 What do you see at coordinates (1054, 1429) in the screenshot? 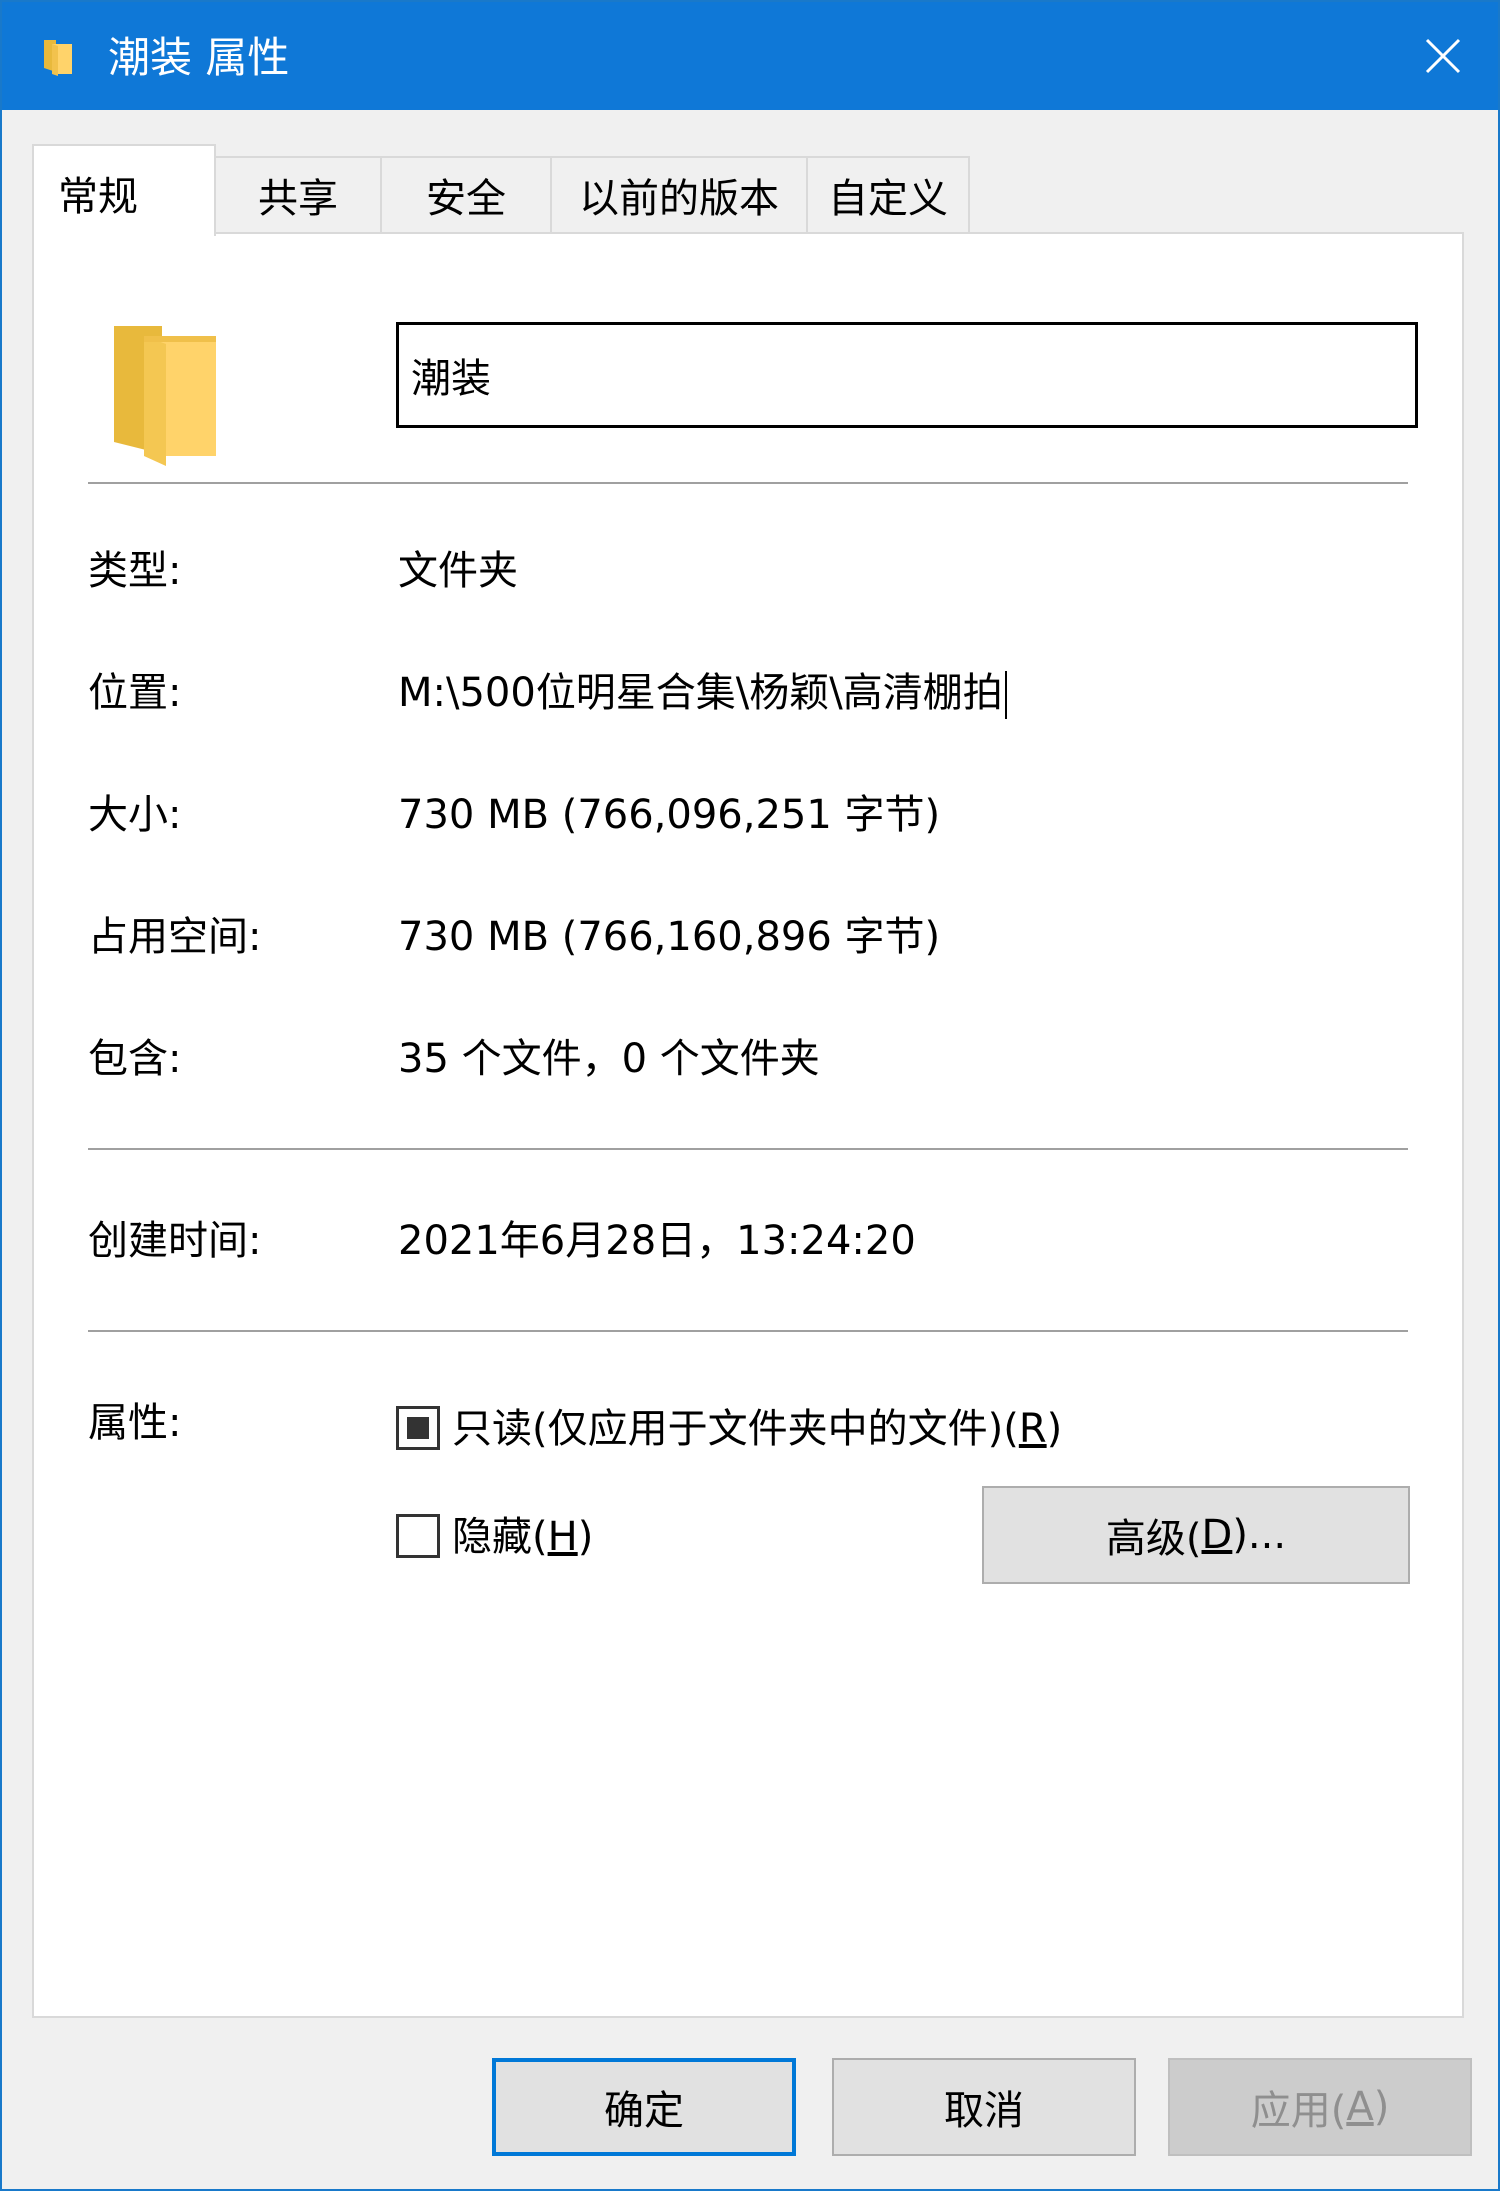
I see `readonly-label-suffix: )` at bounding box center [1054, 1429].